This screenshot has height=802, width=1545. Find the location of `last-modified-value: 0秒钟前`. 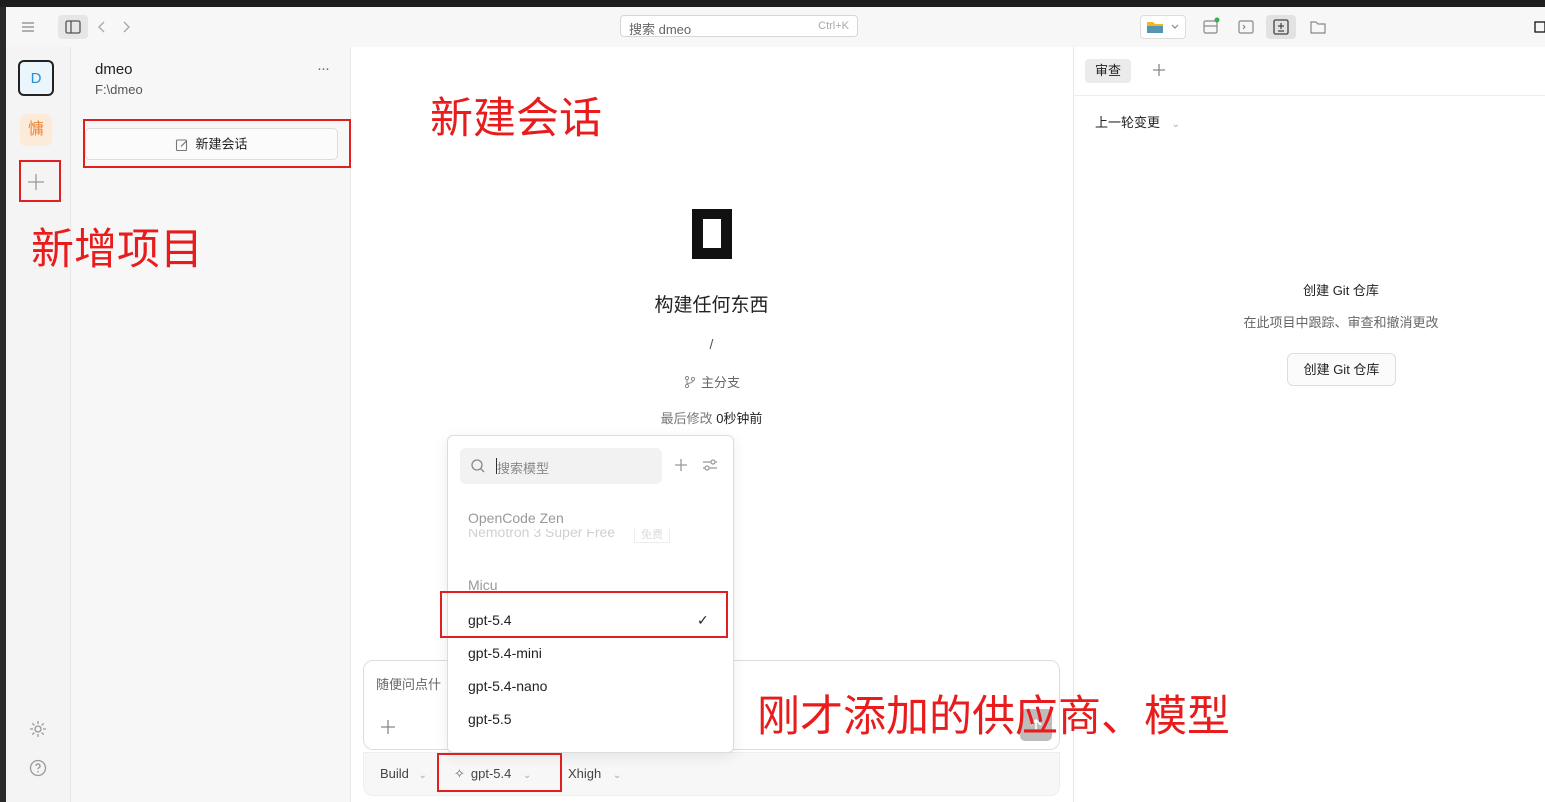

last-modified-value: 0秒钟前 is located at coordinates (739, 418).